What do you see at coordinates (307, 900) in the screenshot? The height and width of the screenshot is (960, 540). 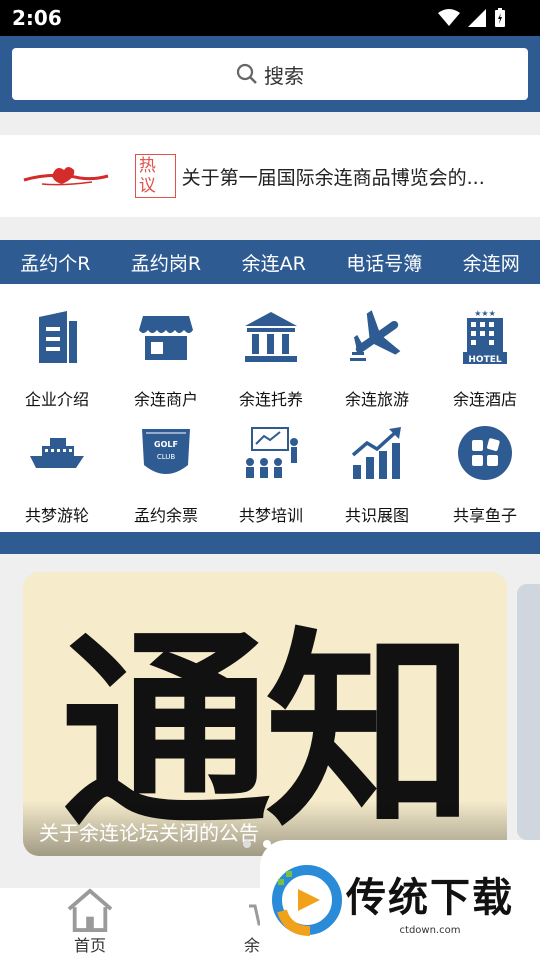 I see `watermark-logo-icon` at bounding box center [307, 900].